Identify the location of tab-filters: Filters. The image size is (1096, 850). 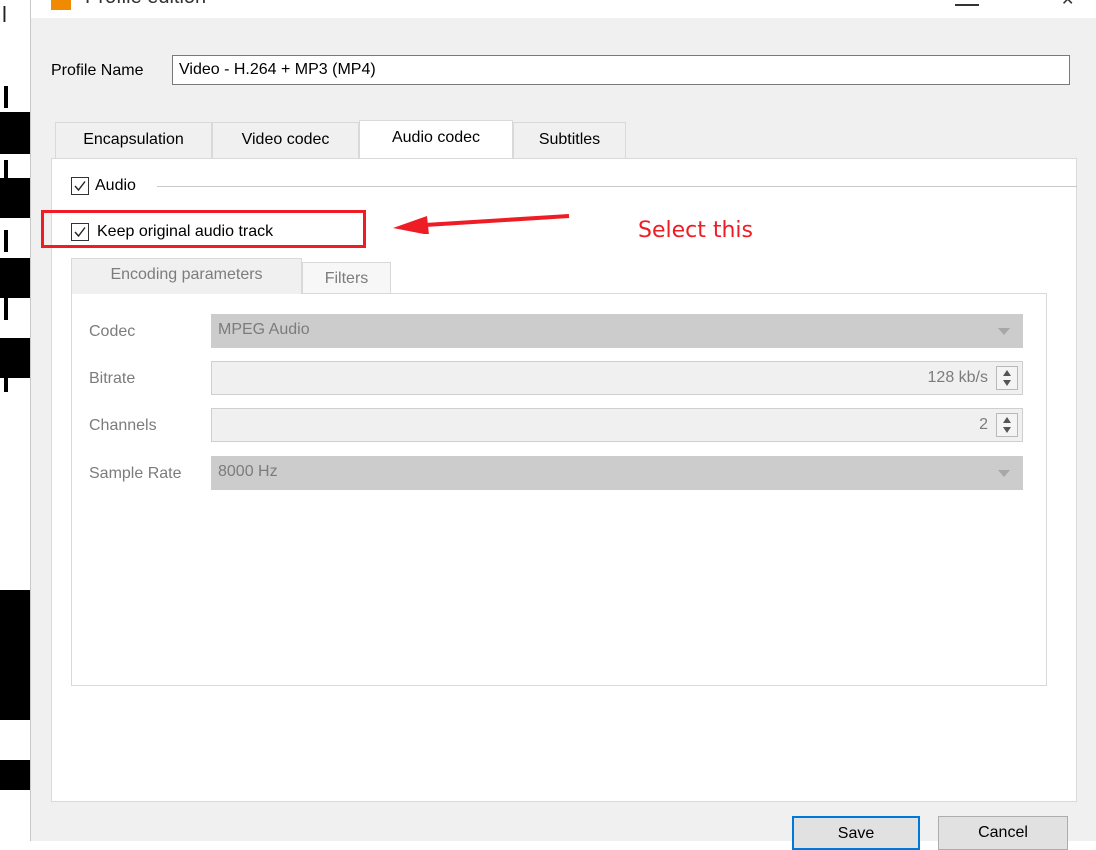
(346, 278).